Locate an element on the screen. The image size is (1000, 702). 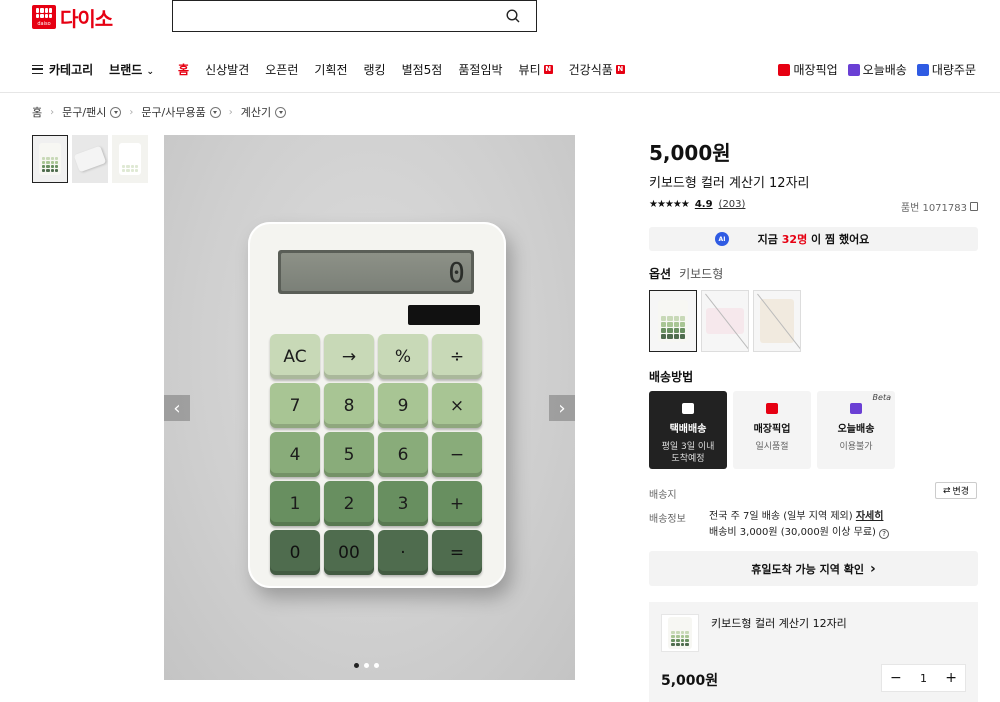
solar-panel is located at coordinates (444, 315).